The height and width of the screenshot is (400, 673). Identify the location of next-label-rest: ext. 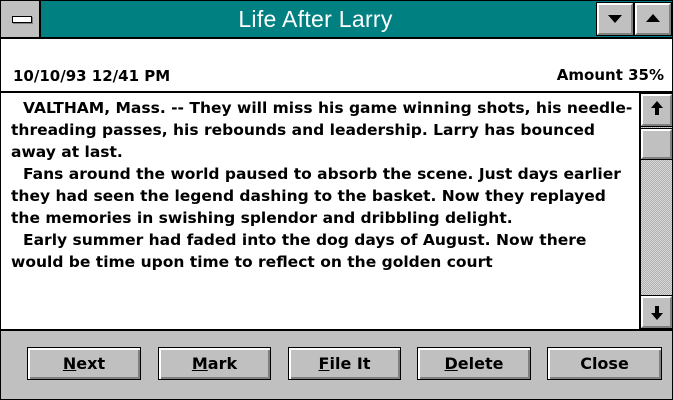
(91, 363).